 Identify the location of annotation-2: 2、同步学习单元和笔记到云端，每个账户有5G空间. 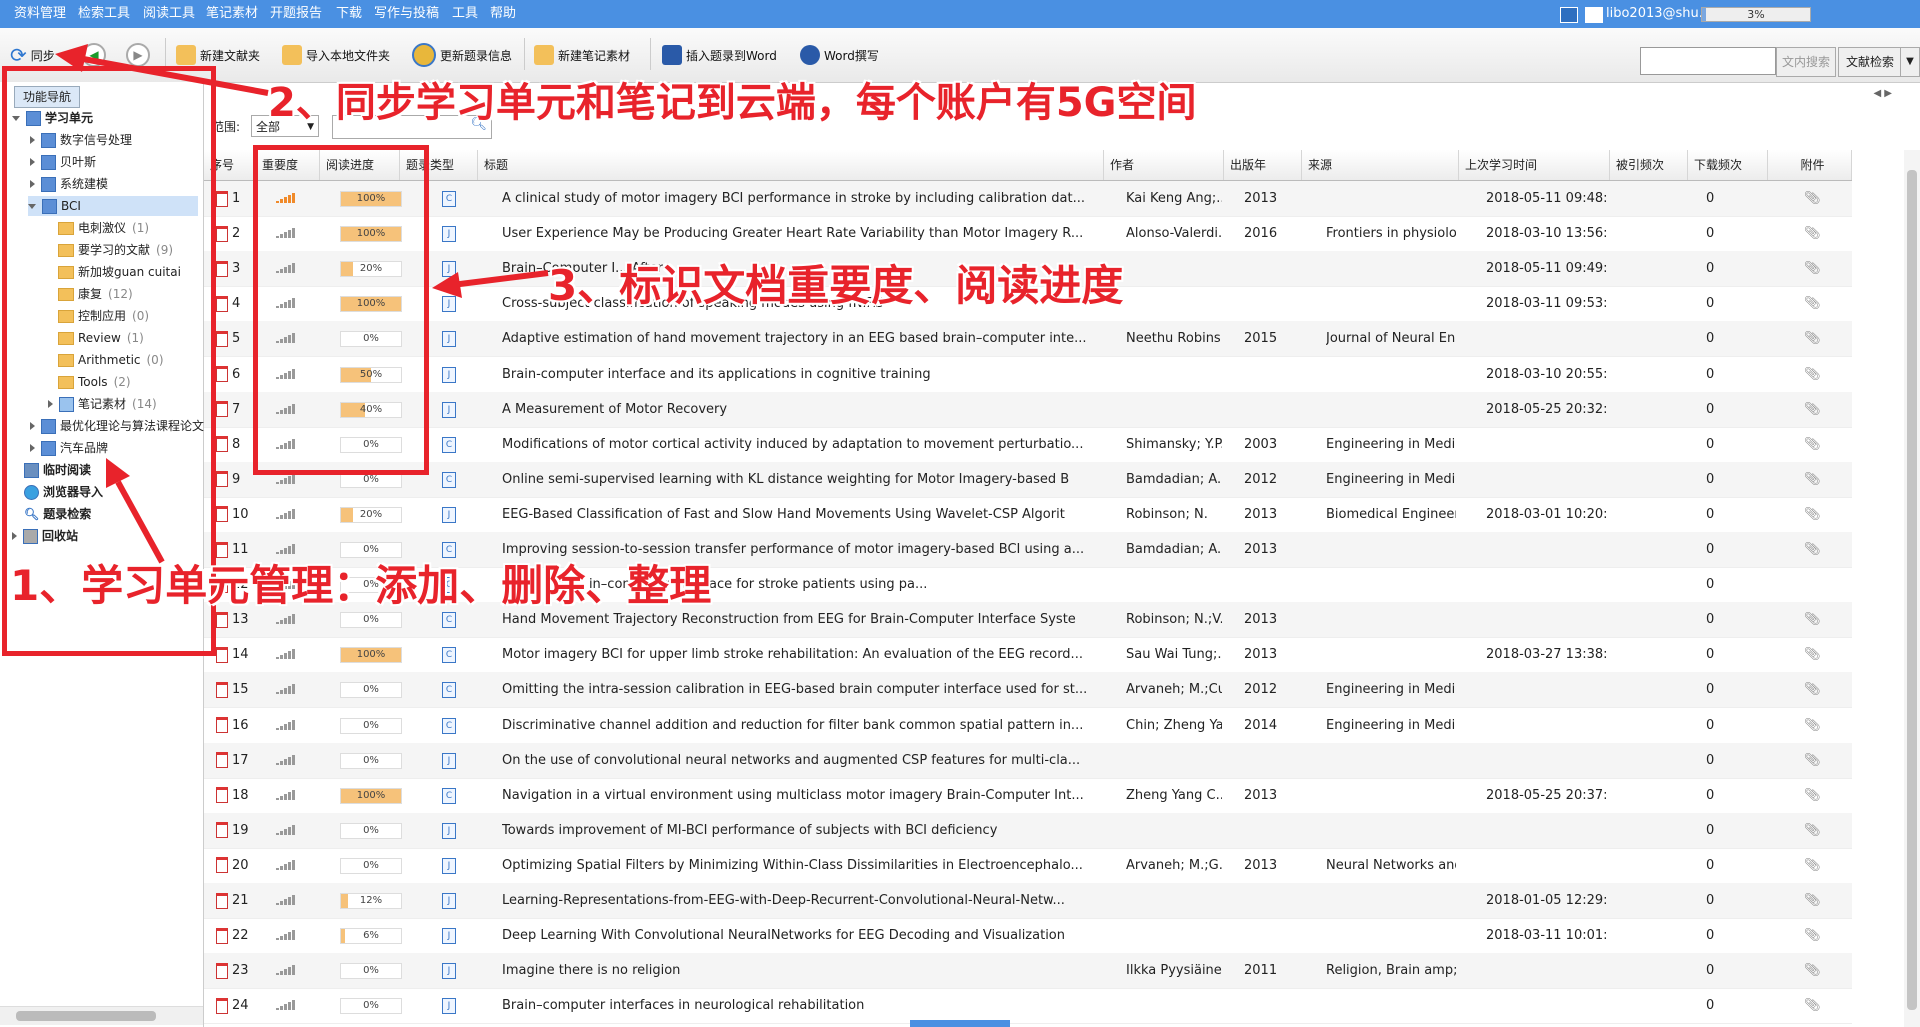
(732, 103).